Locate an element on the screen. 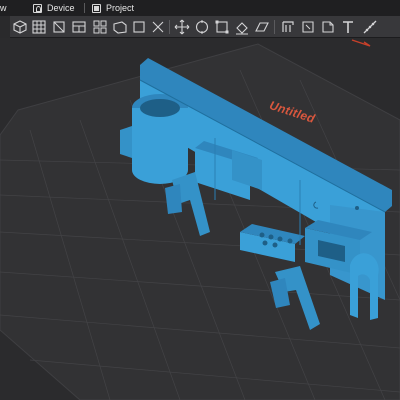 The width and height of the screenshot is (400, 400). split-icon is located at coordinates (262, 27).